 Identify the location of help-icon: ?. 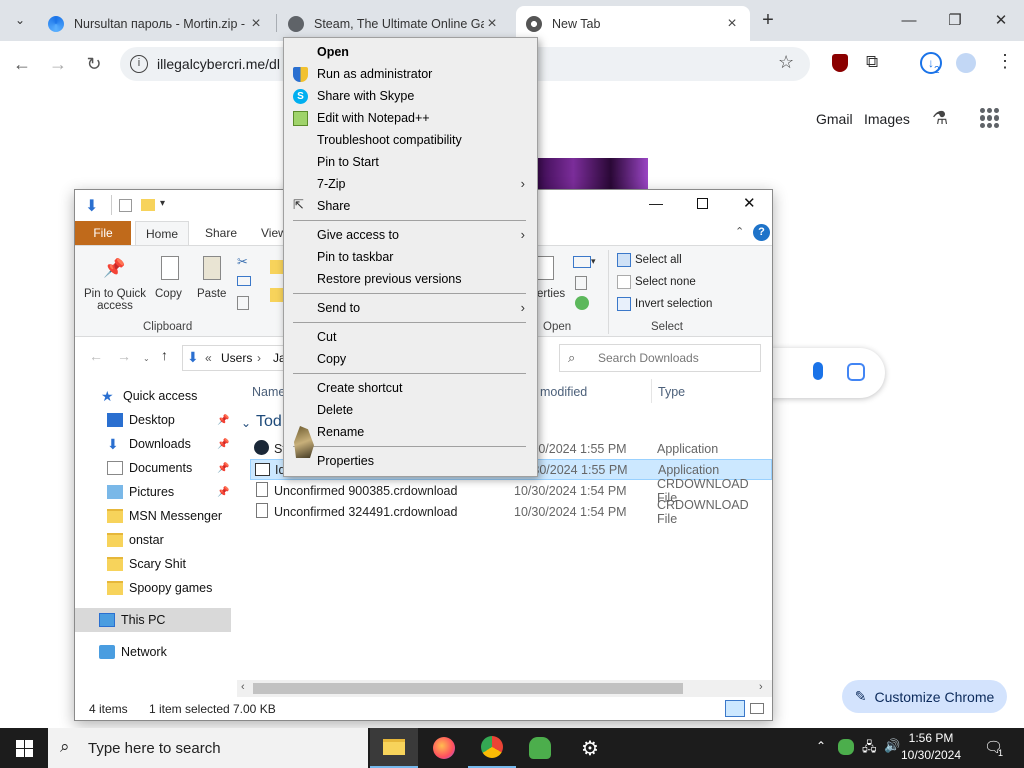
(761, 232).